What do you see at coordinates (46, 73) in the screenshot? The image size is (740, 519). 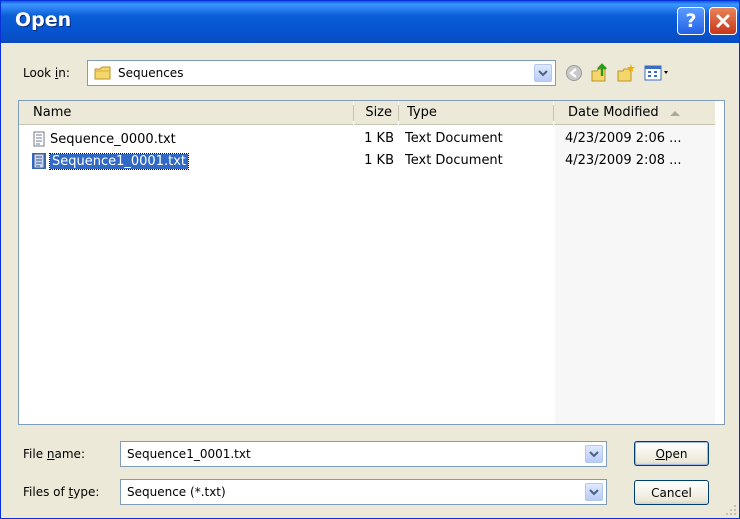 I see `look-in-label: Look in:` at bounding box center [46, 73].